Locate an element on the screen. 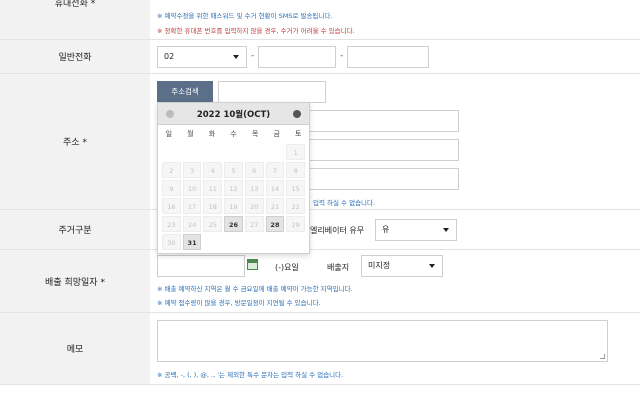 This screenshot has height=394, width=640. calendar-week: 16 17 18 19 20 21 22 is located at coordinates (233, 206).